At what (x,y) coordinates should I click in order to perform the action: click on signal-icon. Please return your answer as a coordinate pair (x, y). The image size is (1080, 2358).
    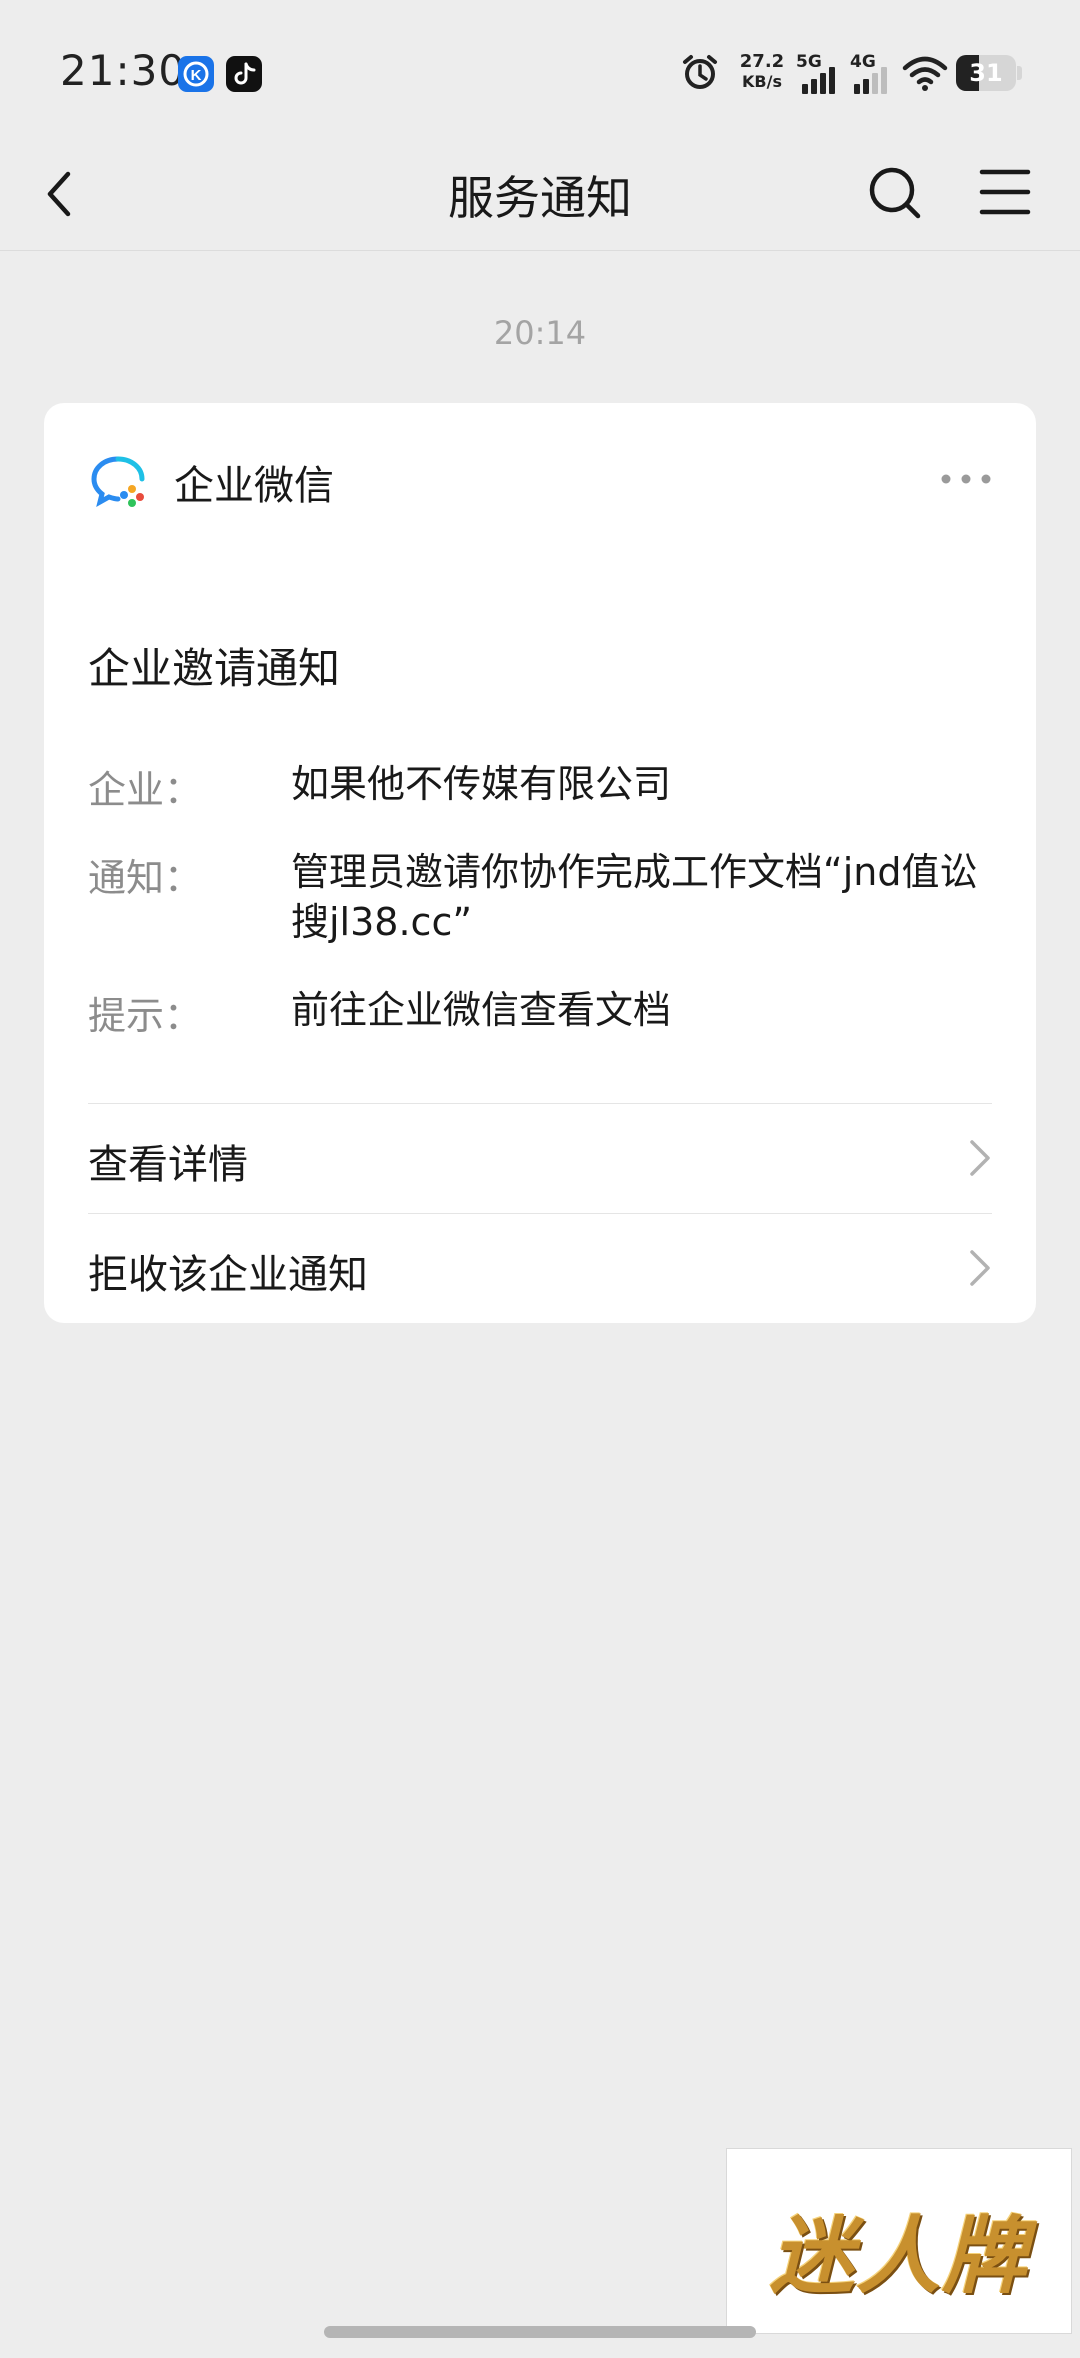
    Looking at the image, I should click on (820, 82).